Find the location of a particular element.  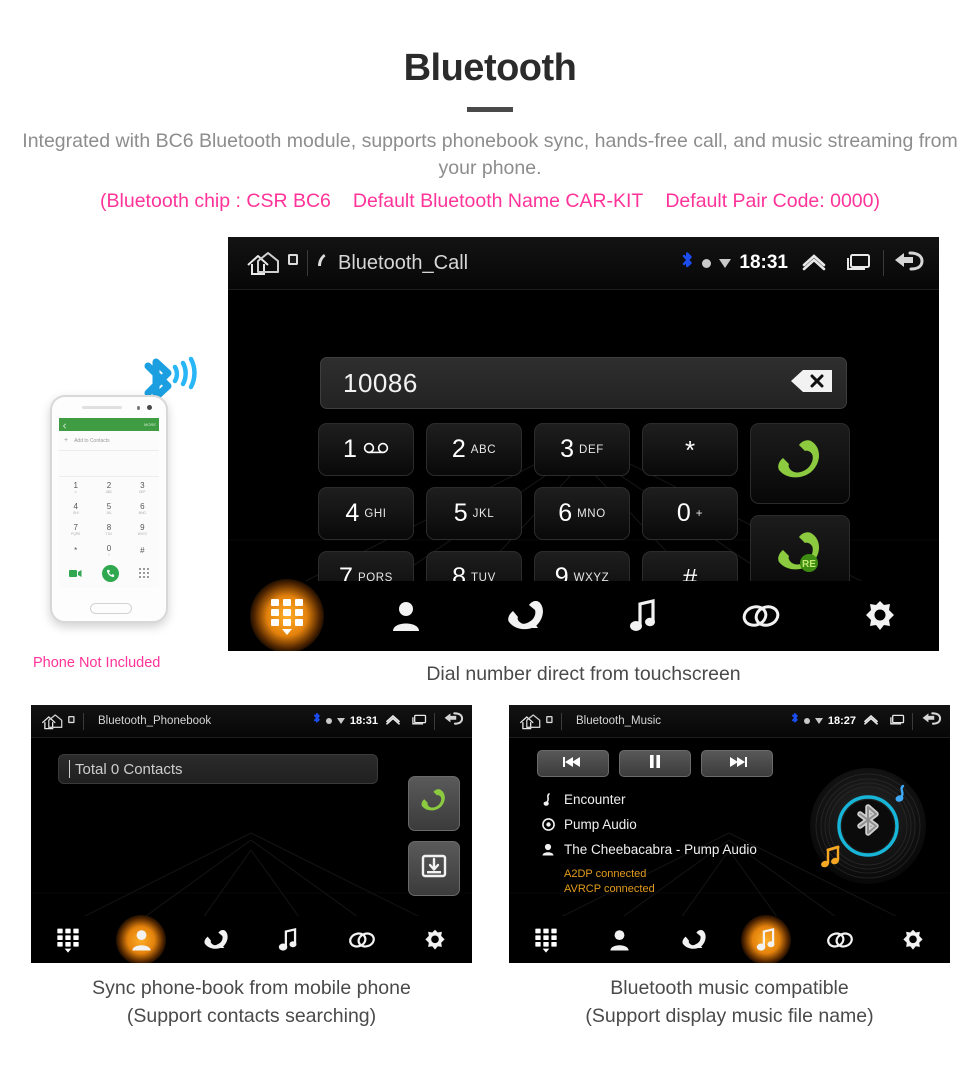

a2dp-status: A2DP connected is located at coordinates (605, 874).